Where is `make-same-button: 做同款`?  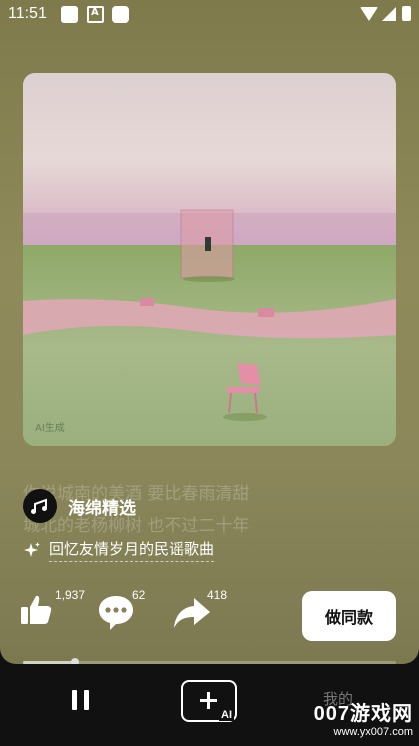 make-same-button: 做同款 is located at coordinates (349, 616).